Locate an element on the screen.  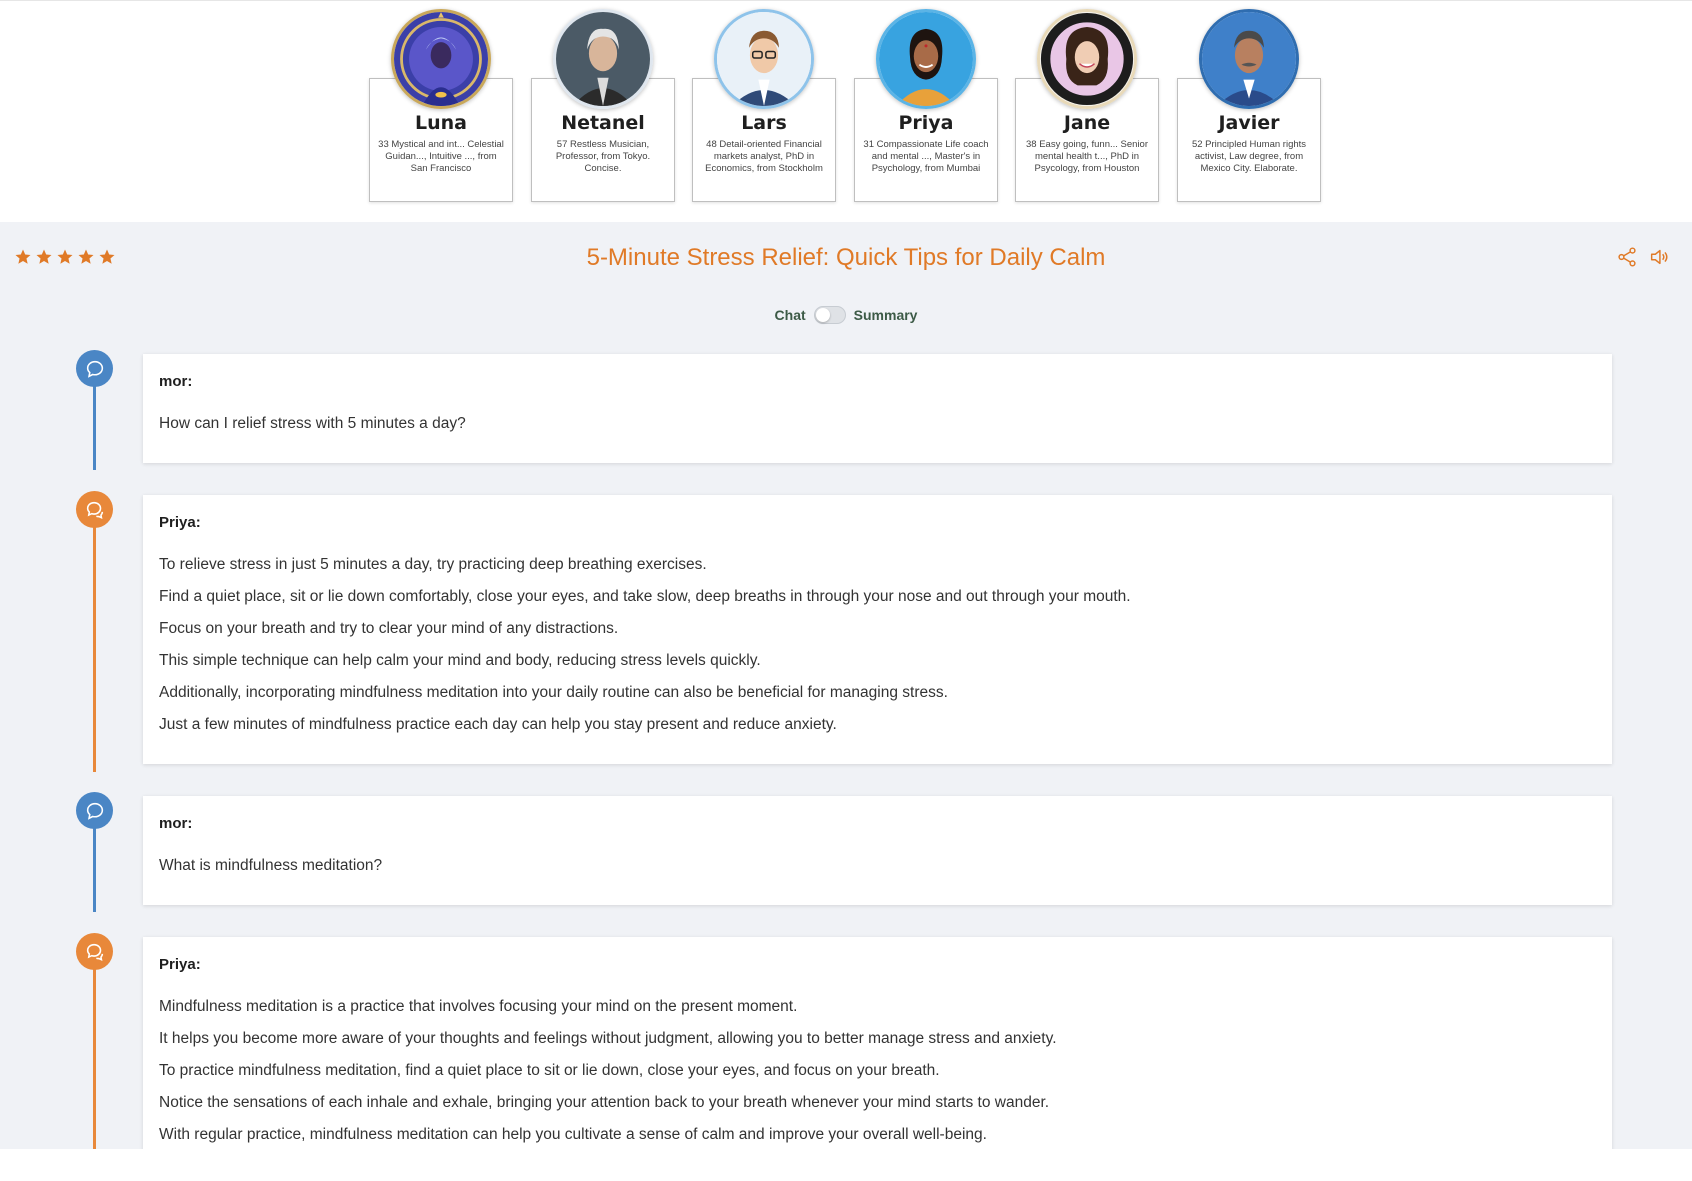
toggle-label-summary: Summary is located at coordinates (885, 315).